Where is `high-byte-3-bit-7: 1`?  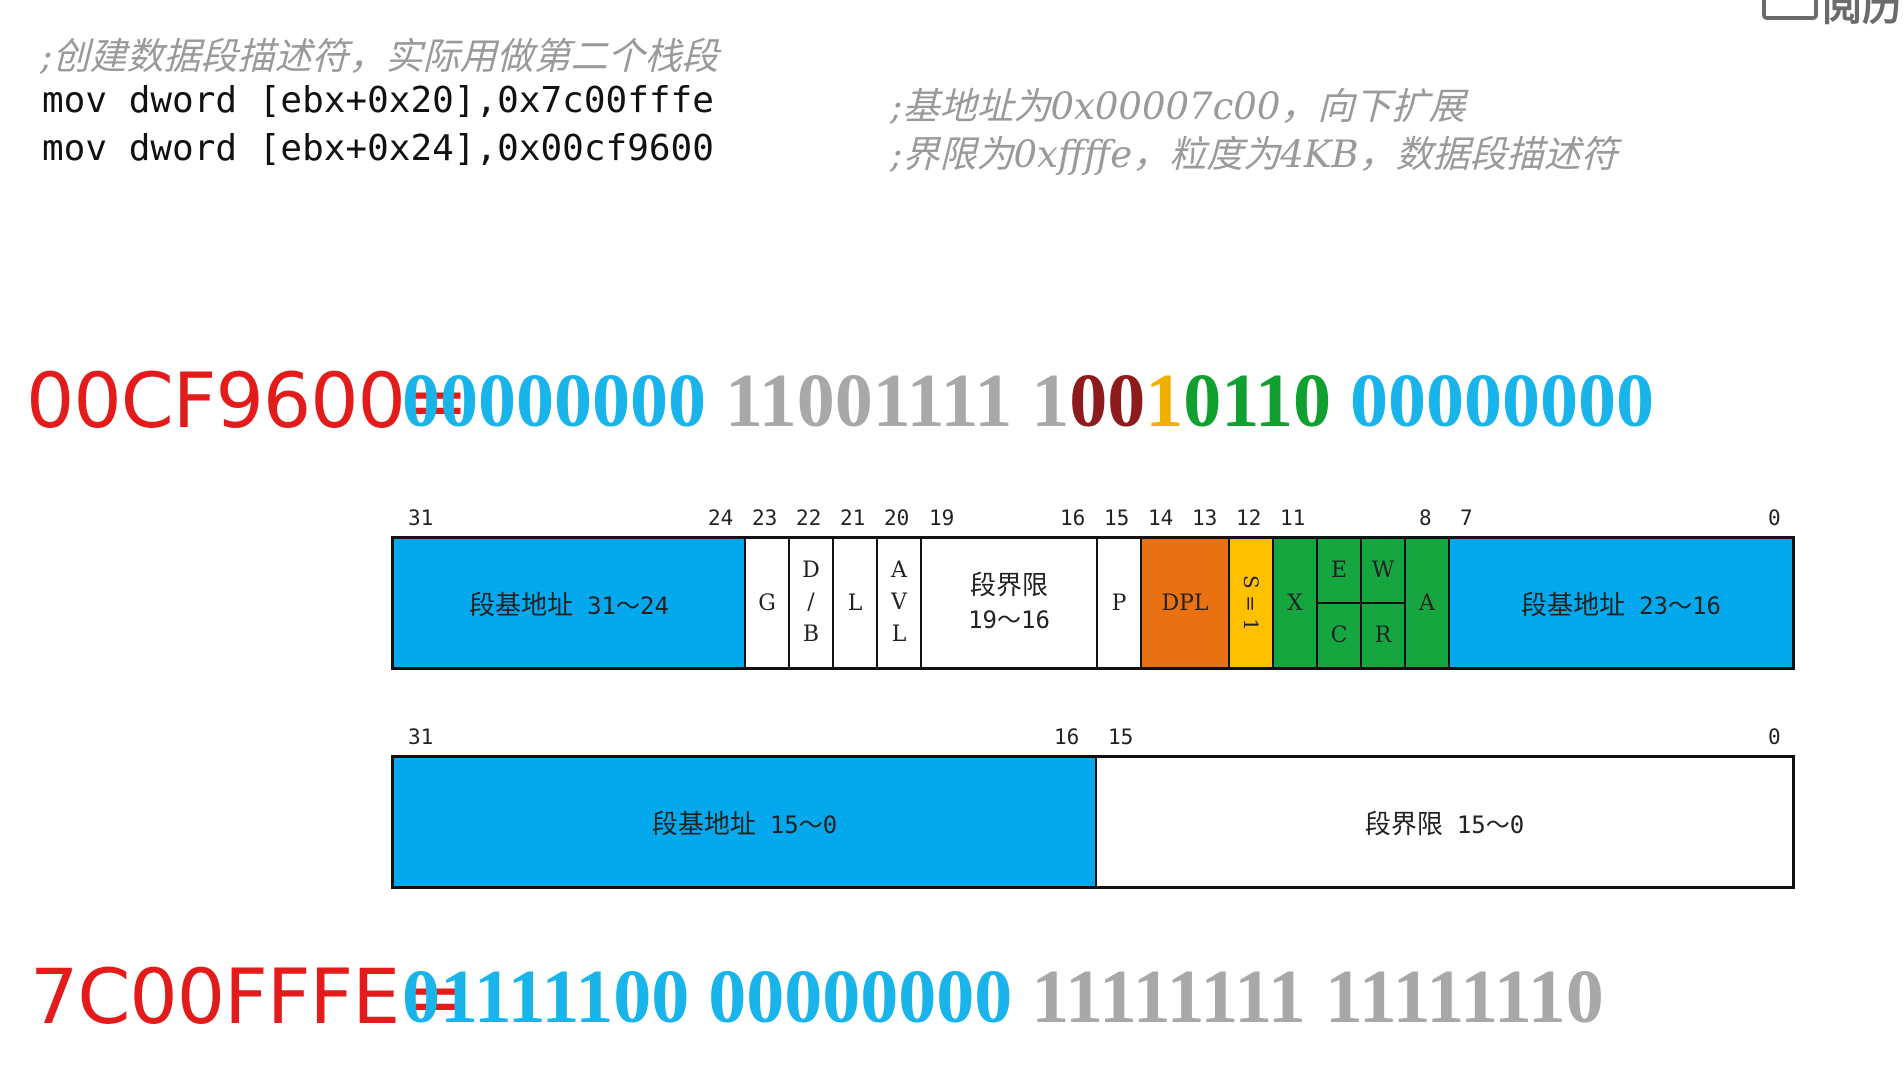
high-byte-3-bit-7: 1 is located at coordinates (1050, 401).